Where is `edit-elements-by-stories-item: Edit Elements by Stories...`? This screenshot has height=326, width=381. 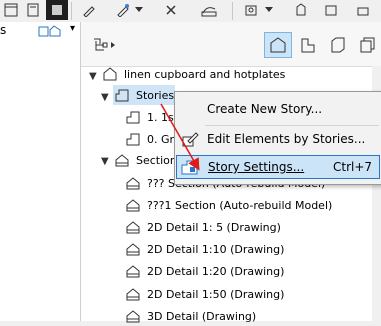 edit-elements-by-stories-item: Edit Elements by Stories... is located at coordinates (278, 139).